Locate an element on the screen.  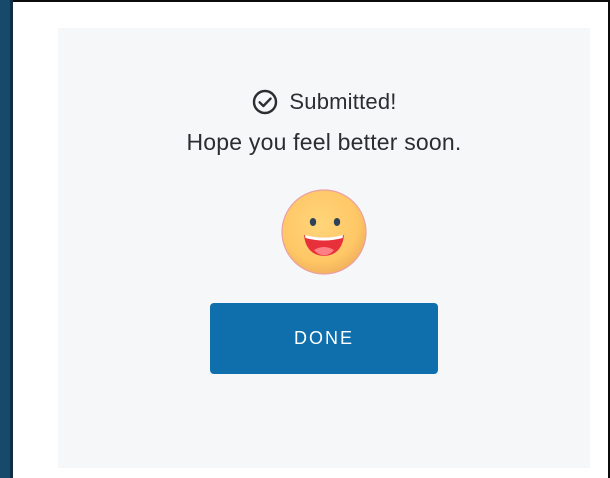
feel-better-message: Hope you feel better soon. is located at coordinates (324, 142).